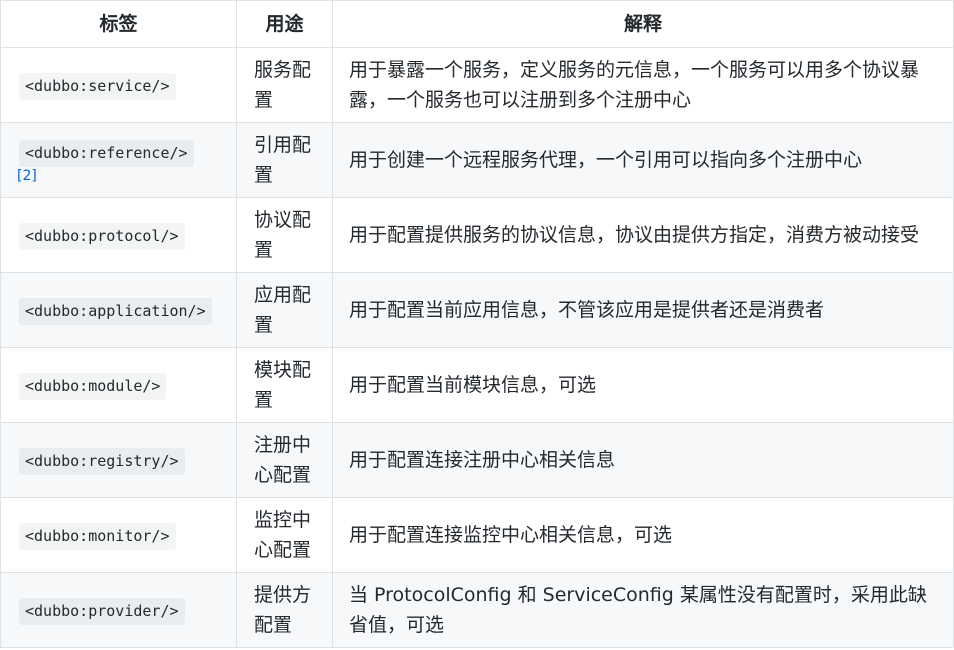 The image size is (954, 650). I want to click on tag-code: <dubbo:monitor/>, so click(97, 536).